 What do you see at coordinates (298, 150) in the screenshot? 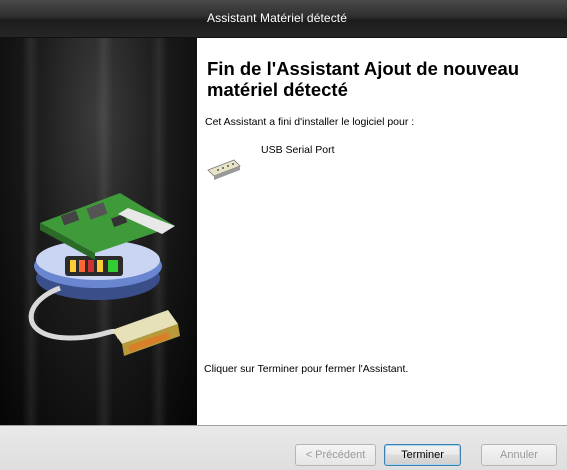
I see `device-name: USB Serial Port` at bounding box center [298, 150].